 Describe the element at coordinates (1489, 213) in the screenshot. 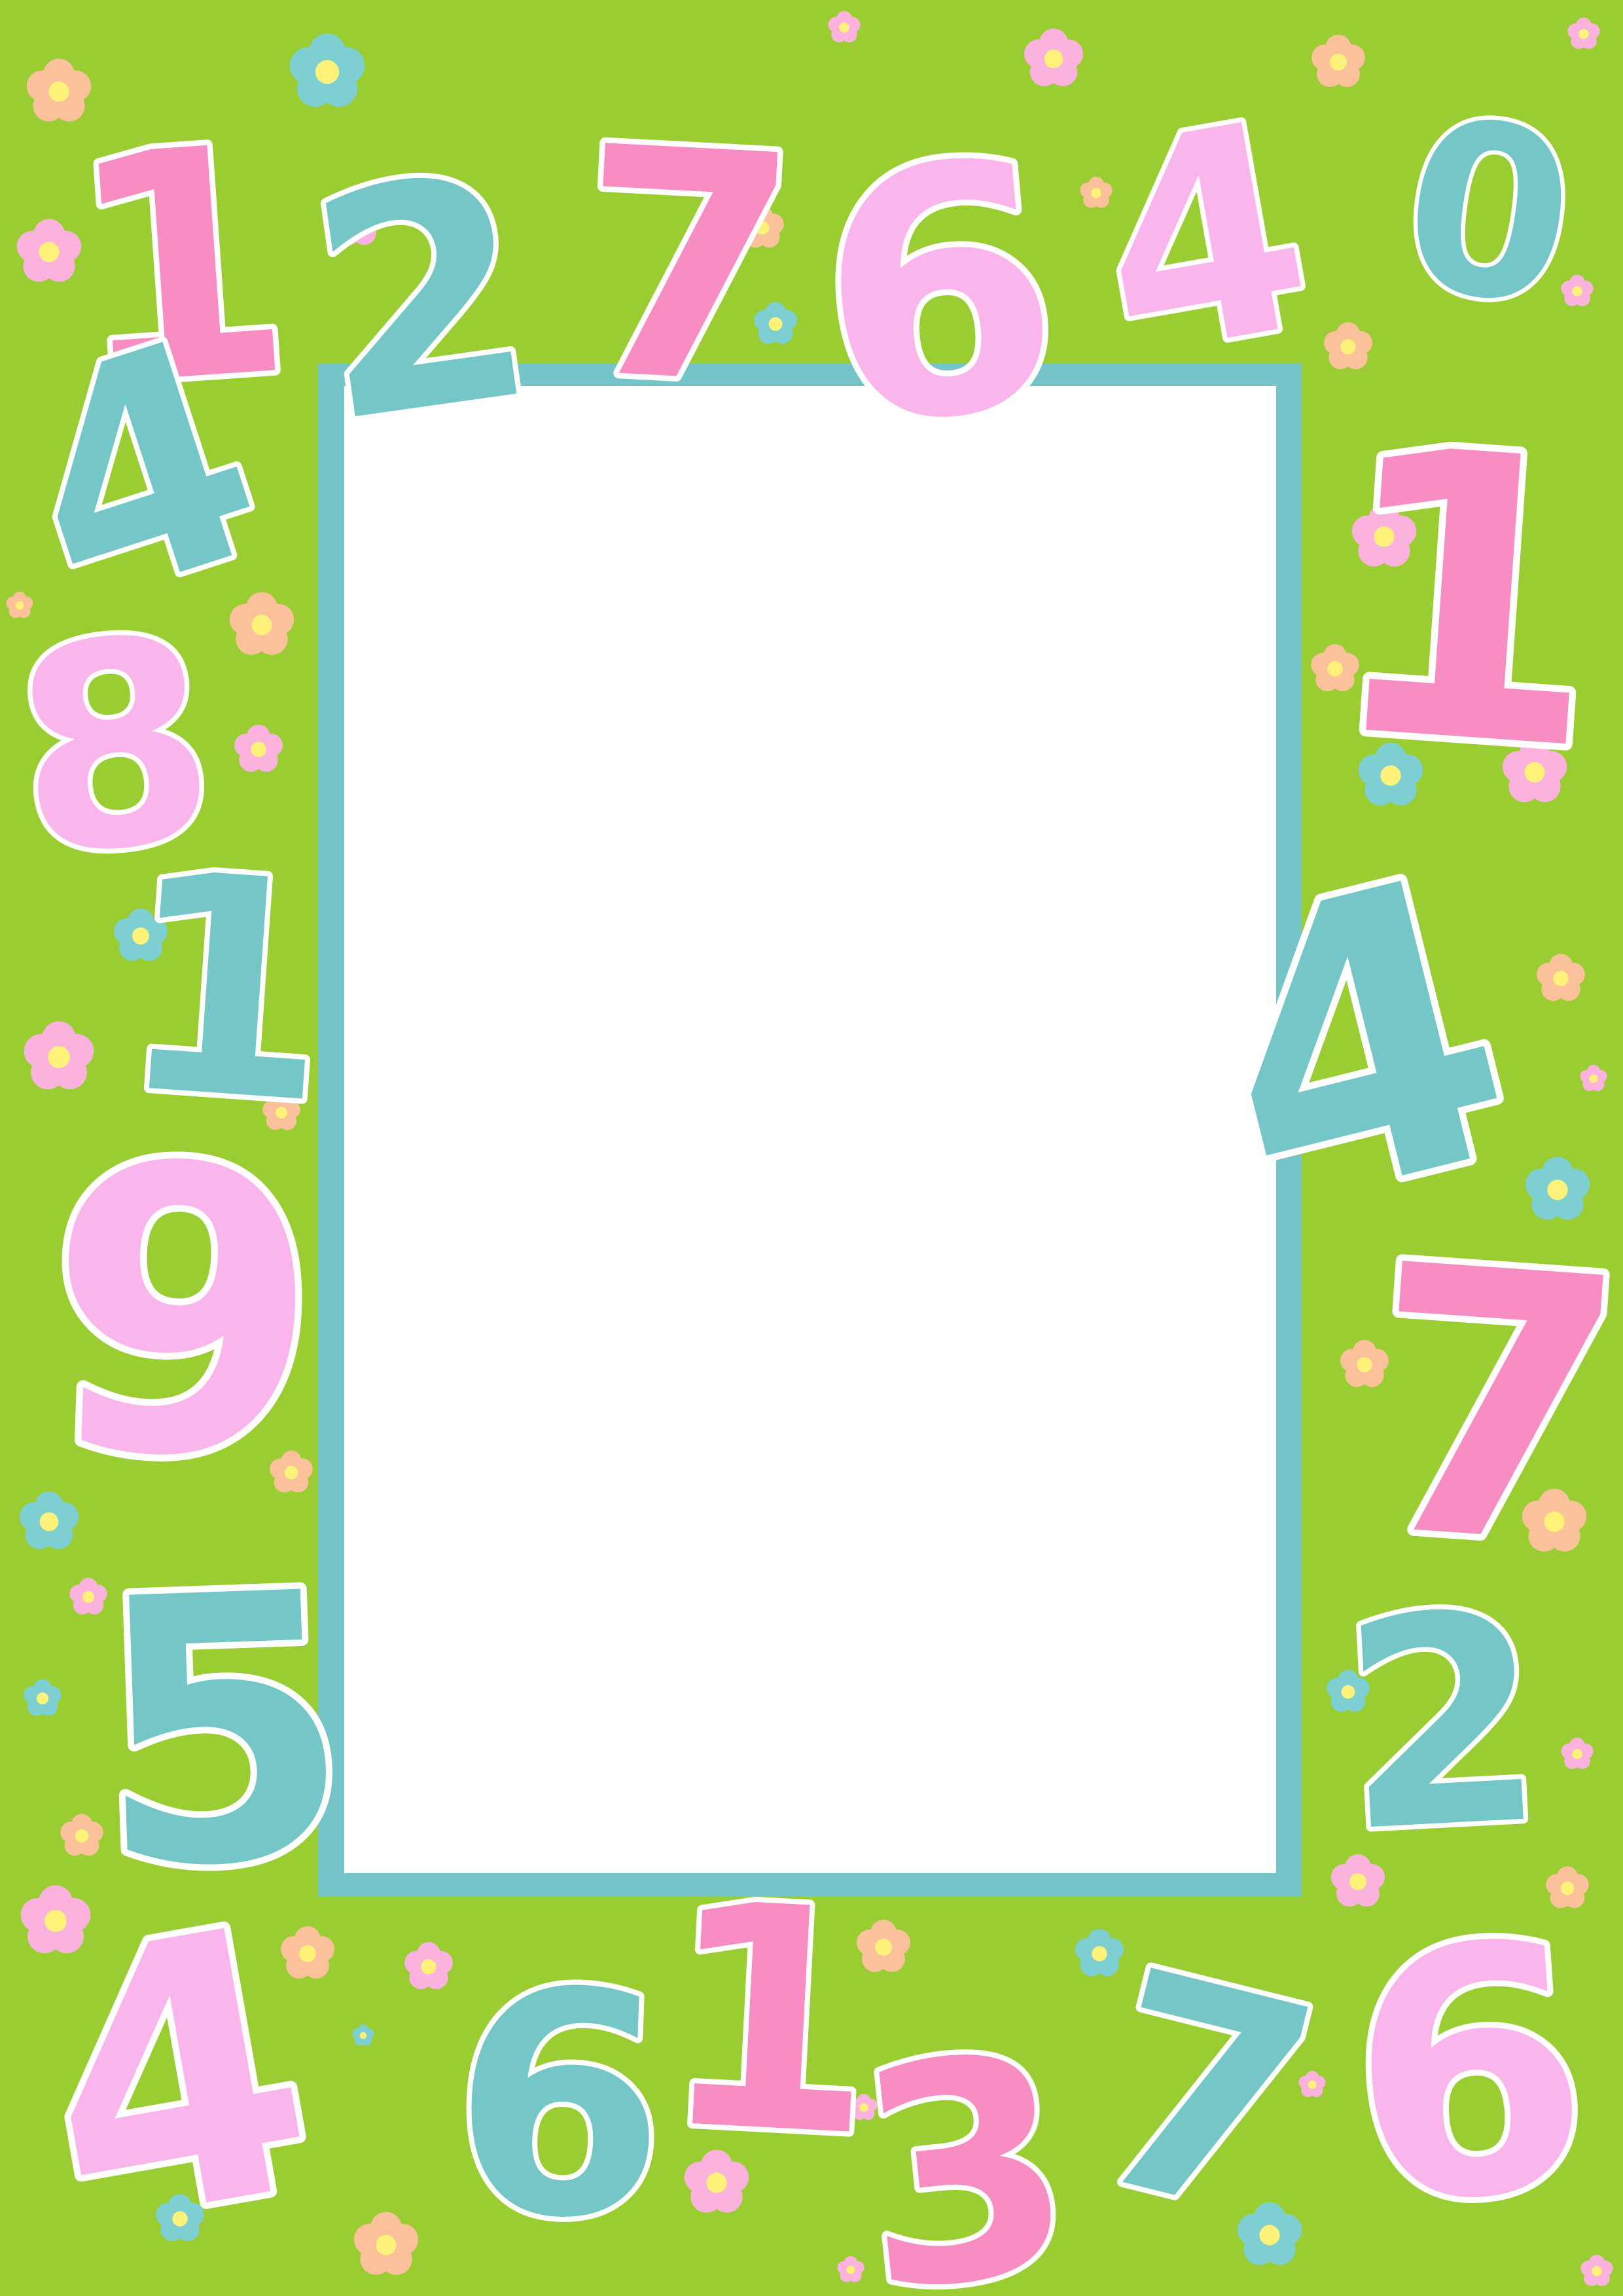

I see `decorative-digit: 0` at that location.